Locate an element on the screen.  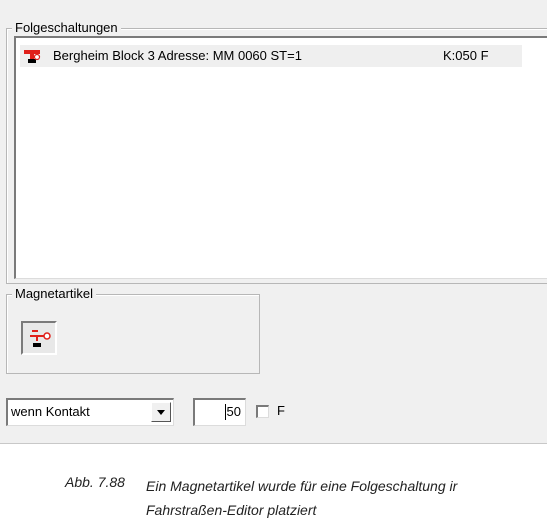
chevron-down-icon is located at coordinates (161, 412).